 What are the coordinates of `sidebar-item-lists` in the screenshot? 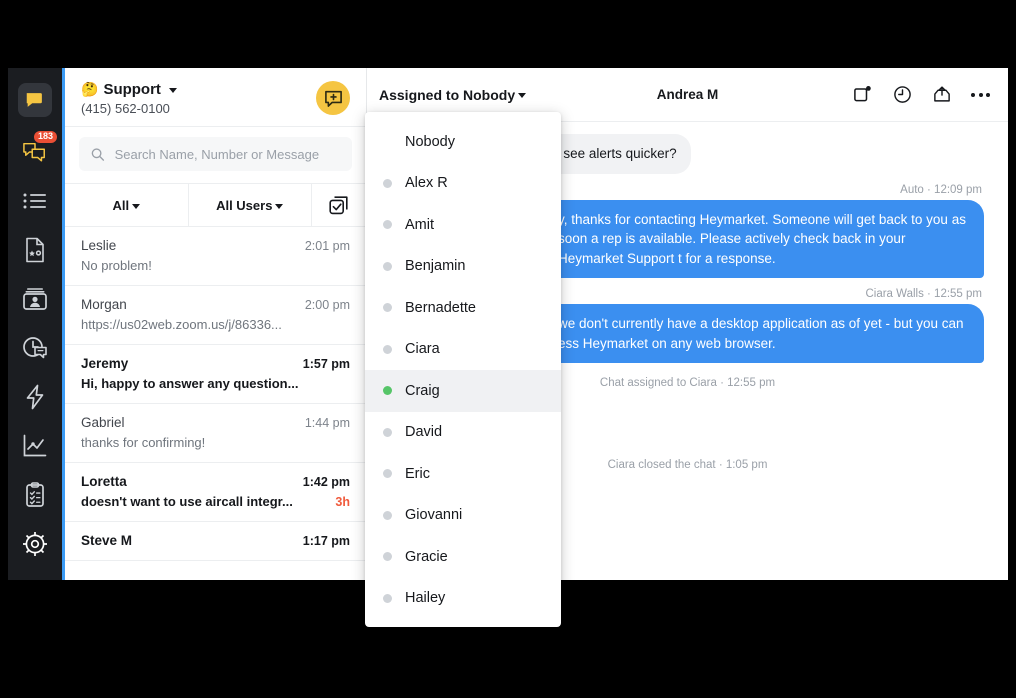 It's located at (35, 201).